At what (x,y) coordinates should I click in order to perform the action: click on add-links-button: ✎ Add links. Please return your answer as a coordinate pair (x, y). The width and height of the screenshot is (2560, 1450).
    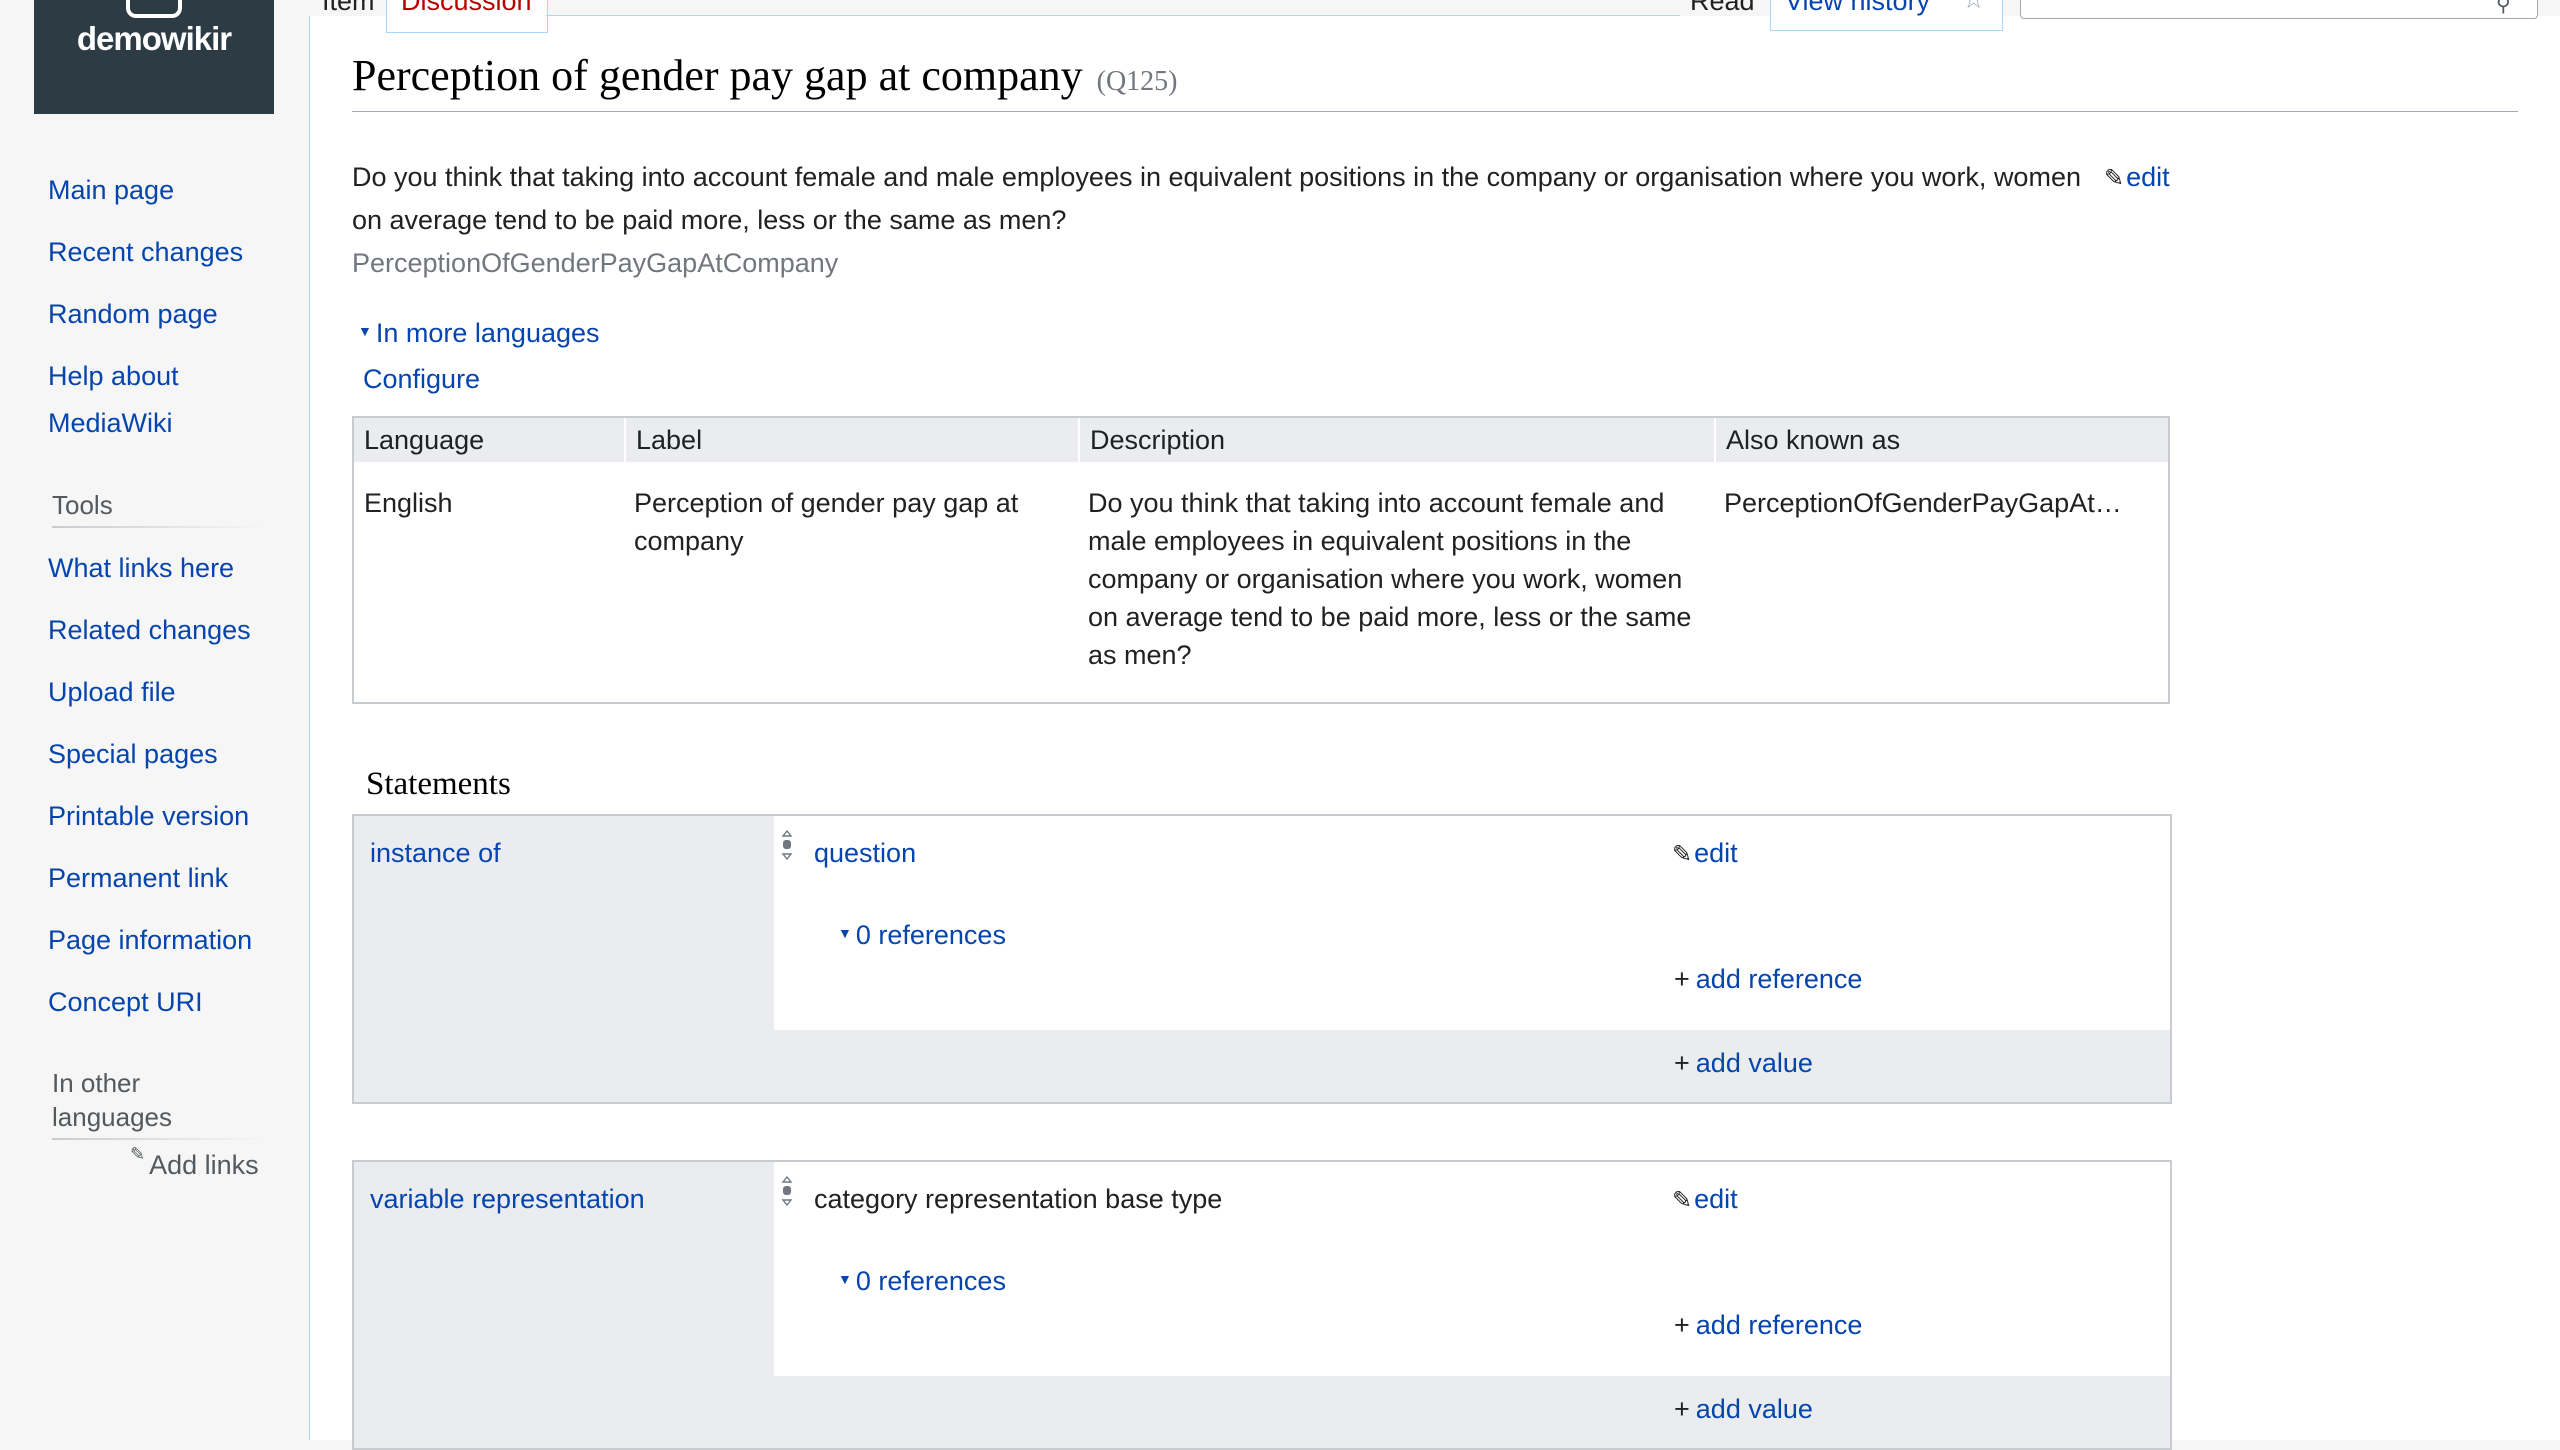
    Looking at the image, I should click on (194, 1162).